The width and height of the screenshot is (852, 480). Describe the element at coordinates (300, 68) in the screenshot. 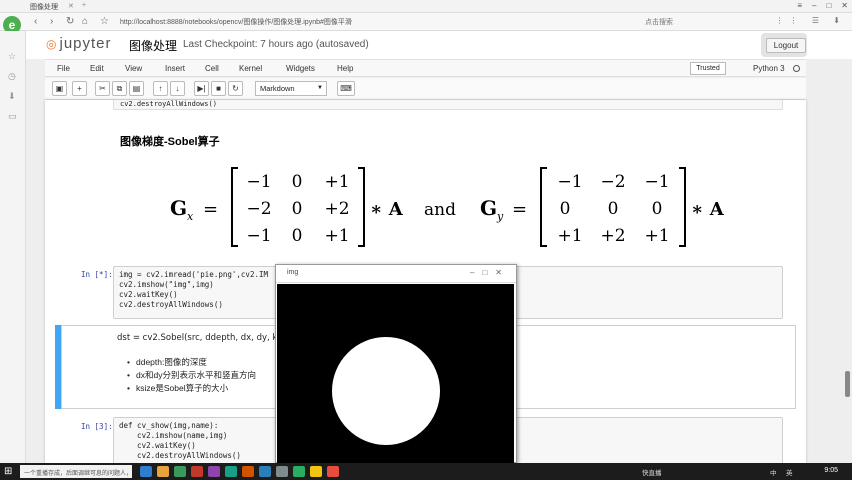

I see `menu-widgets: Widgets` at that location.